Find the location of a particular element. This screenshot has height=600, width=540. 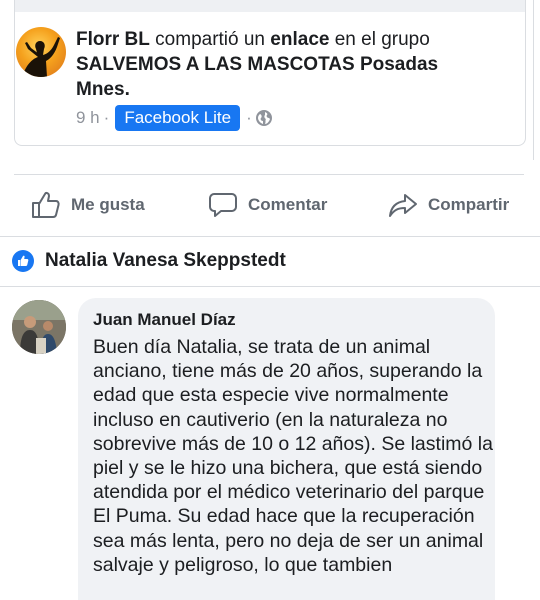

group-name-link: SALVEMOS A LAS MASCOTAS Posadas Mnes. is located at coordinates (257, 77).